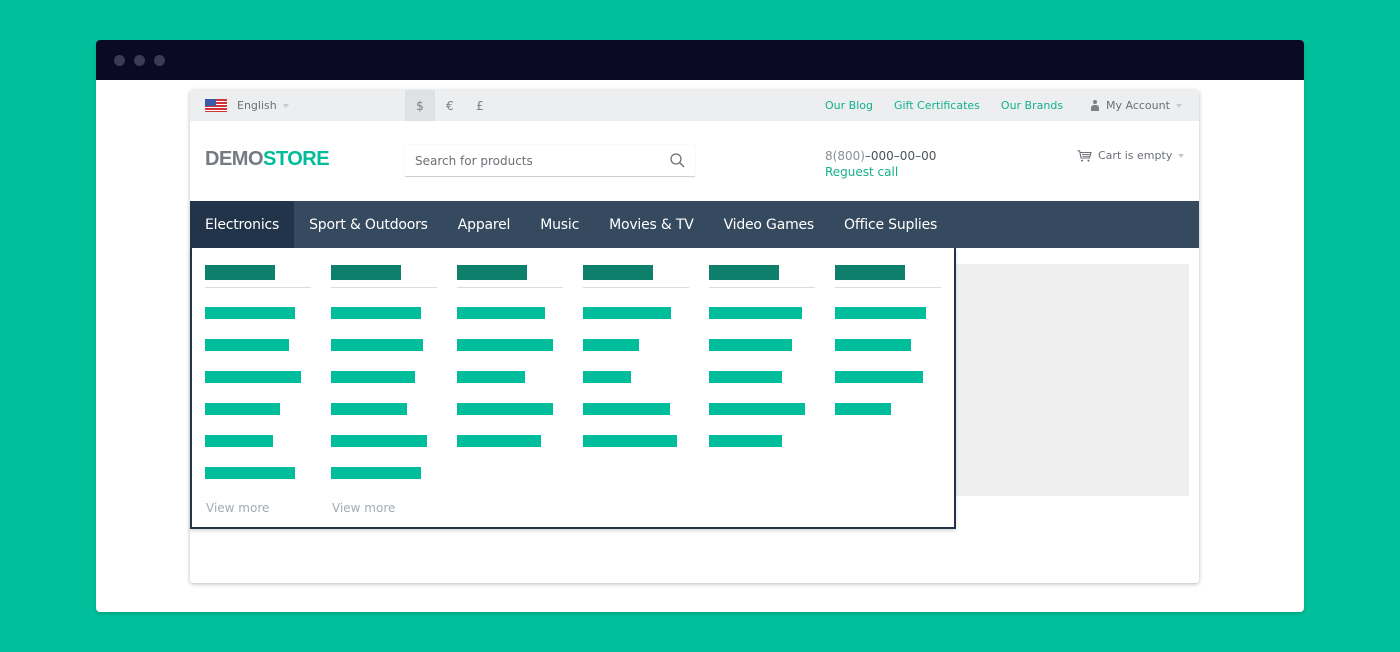  What do you see at coordinates (159, 60) in the screenshot?
I see `window-maximize-button` at bounding box center [159, 60].